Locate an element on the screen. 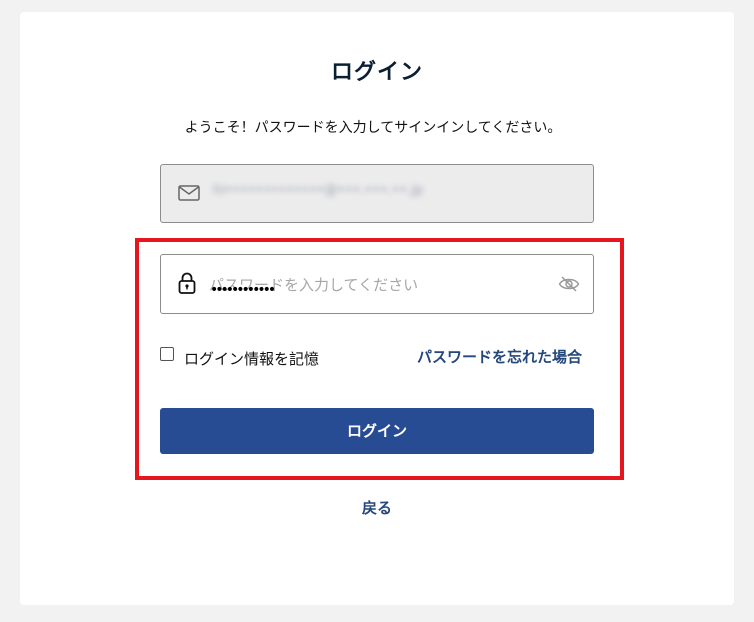  email-value: hi•••••••••••••@•••.•••.••.jp is located at coordinates (318, 190).